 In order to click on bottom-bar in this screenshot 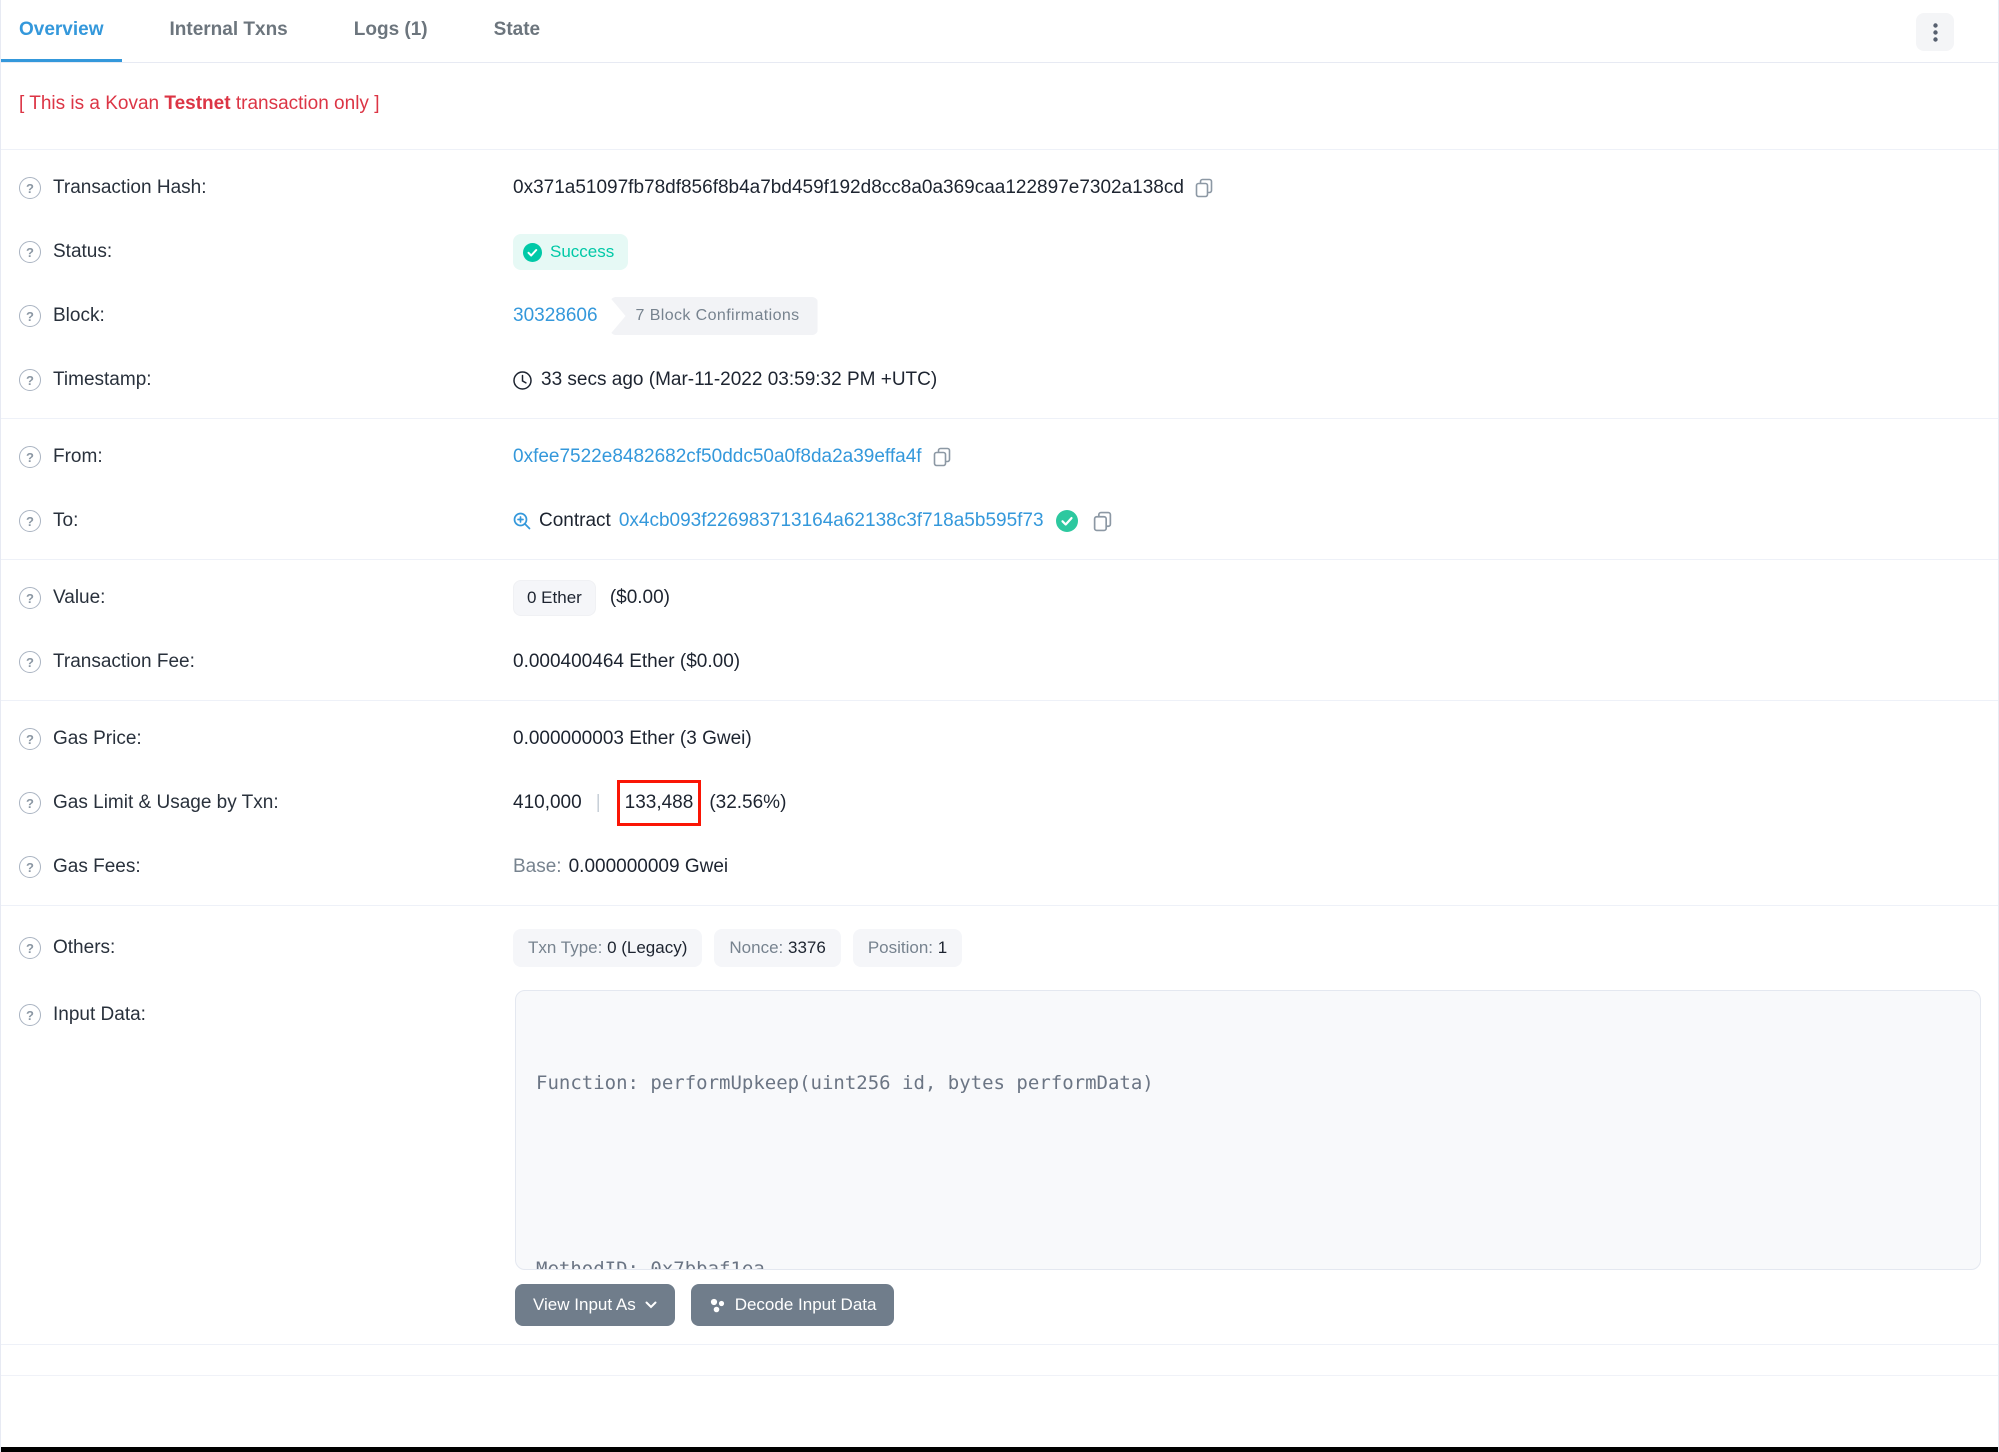, I will do `click(999, 1449)`.